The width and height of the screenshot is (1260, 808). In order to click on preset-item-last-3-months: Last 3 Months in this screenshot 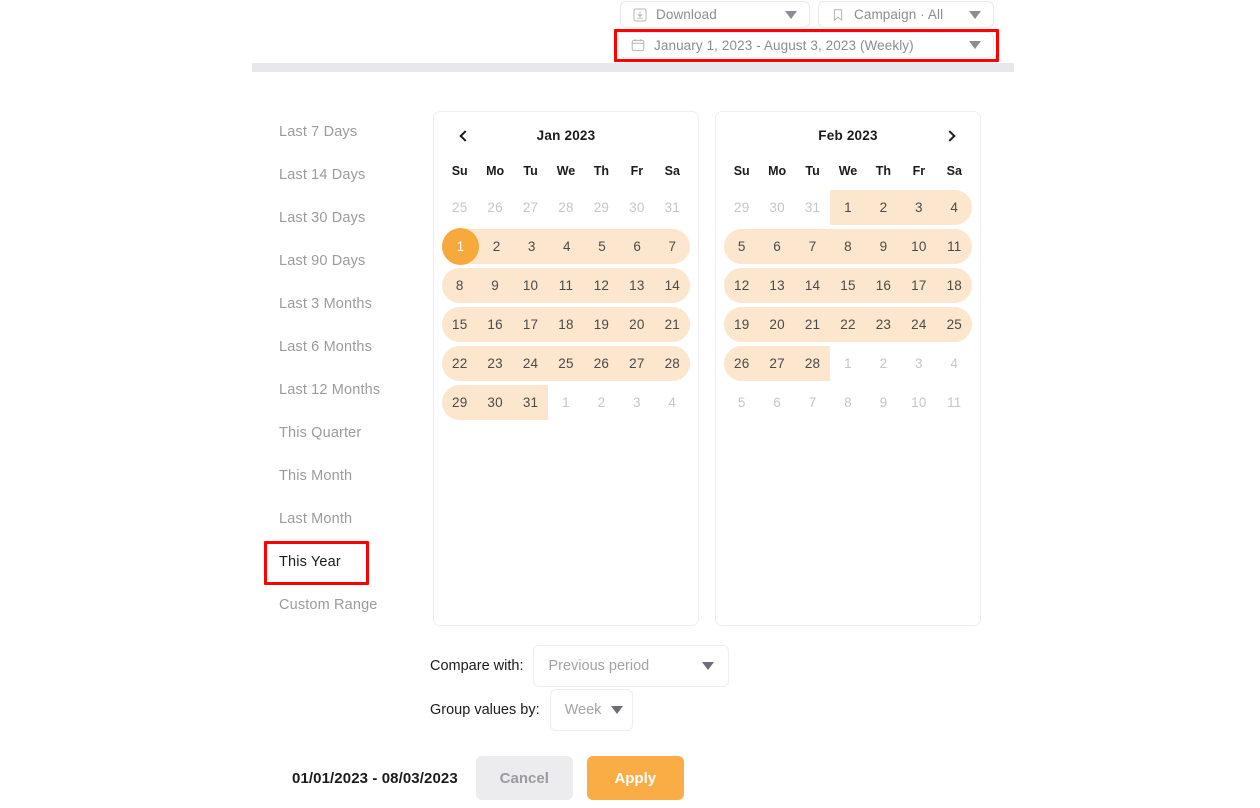, I will do `click(345, 303)`.